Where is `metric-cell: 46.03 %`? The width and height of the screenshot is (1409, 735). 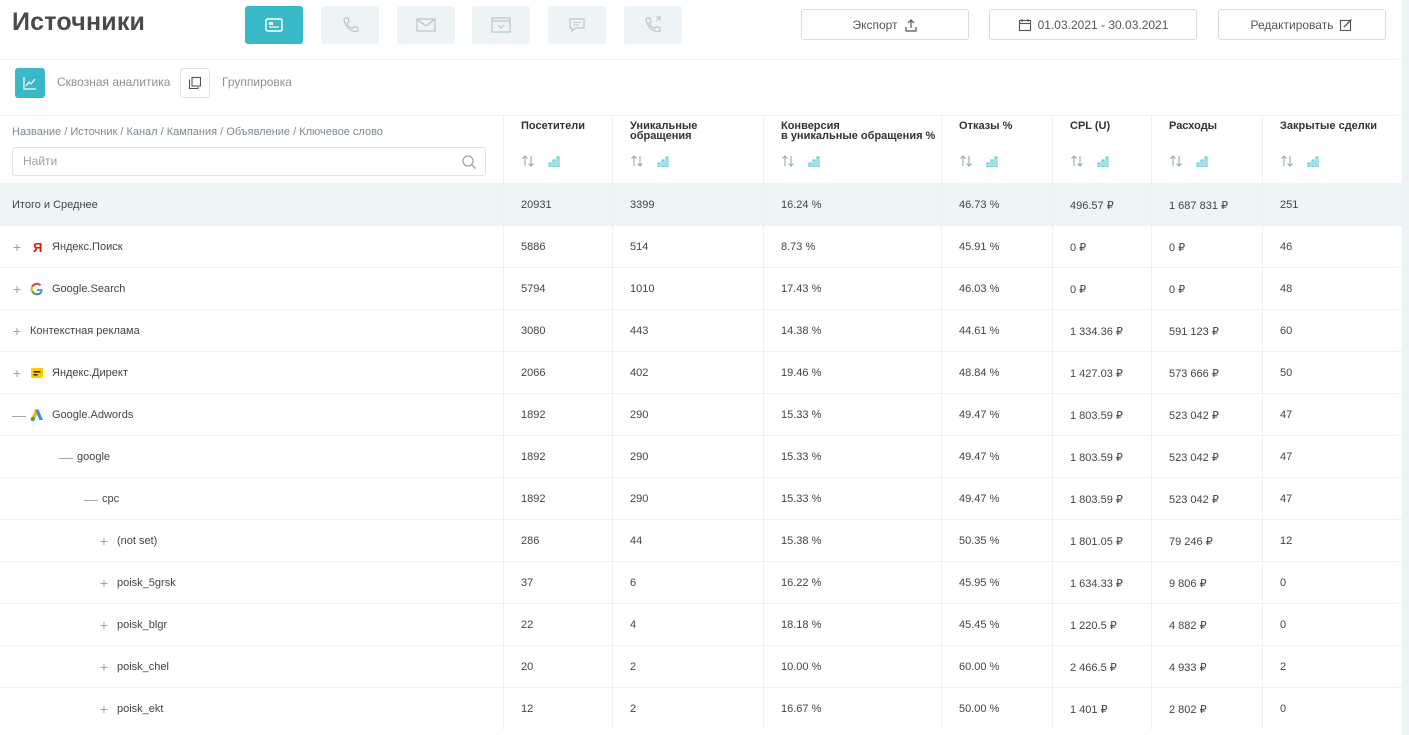 metric-cell: 46.03 % is located at coordinates (996, 289).